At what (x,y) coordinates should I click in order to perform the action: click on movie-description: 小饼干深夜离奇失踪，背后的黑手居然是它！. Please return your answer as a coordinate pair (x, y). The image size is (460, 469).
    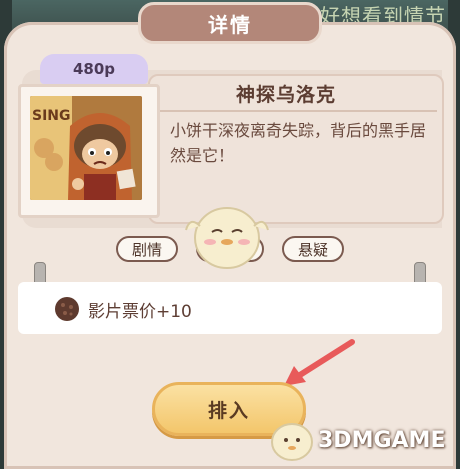
    Looking at the image, I should click on (298, 143).